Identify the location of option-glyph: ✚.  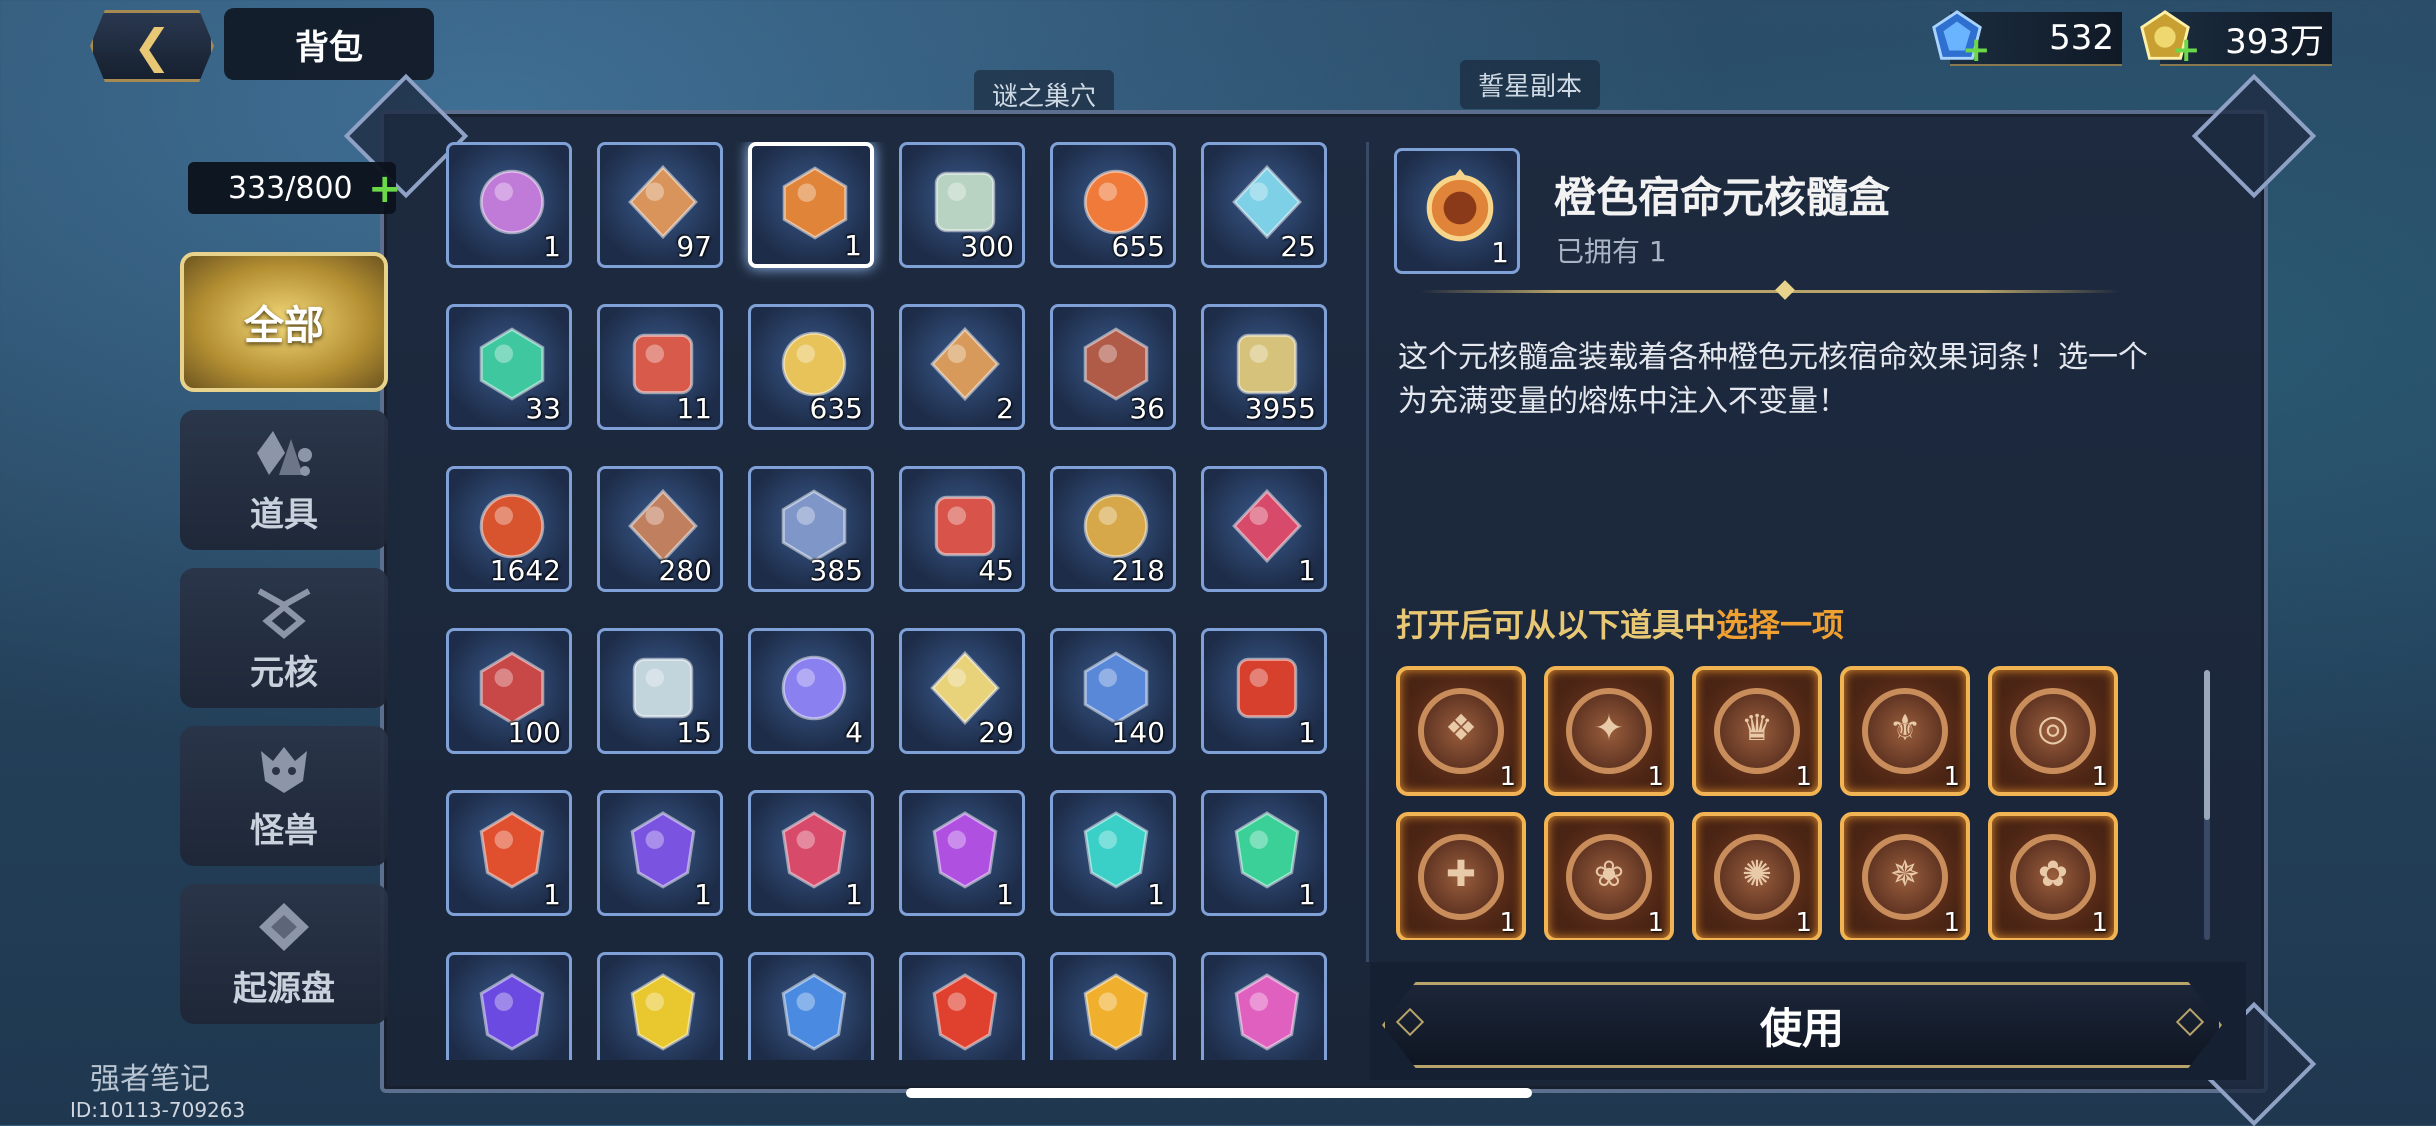
(1461, 874).